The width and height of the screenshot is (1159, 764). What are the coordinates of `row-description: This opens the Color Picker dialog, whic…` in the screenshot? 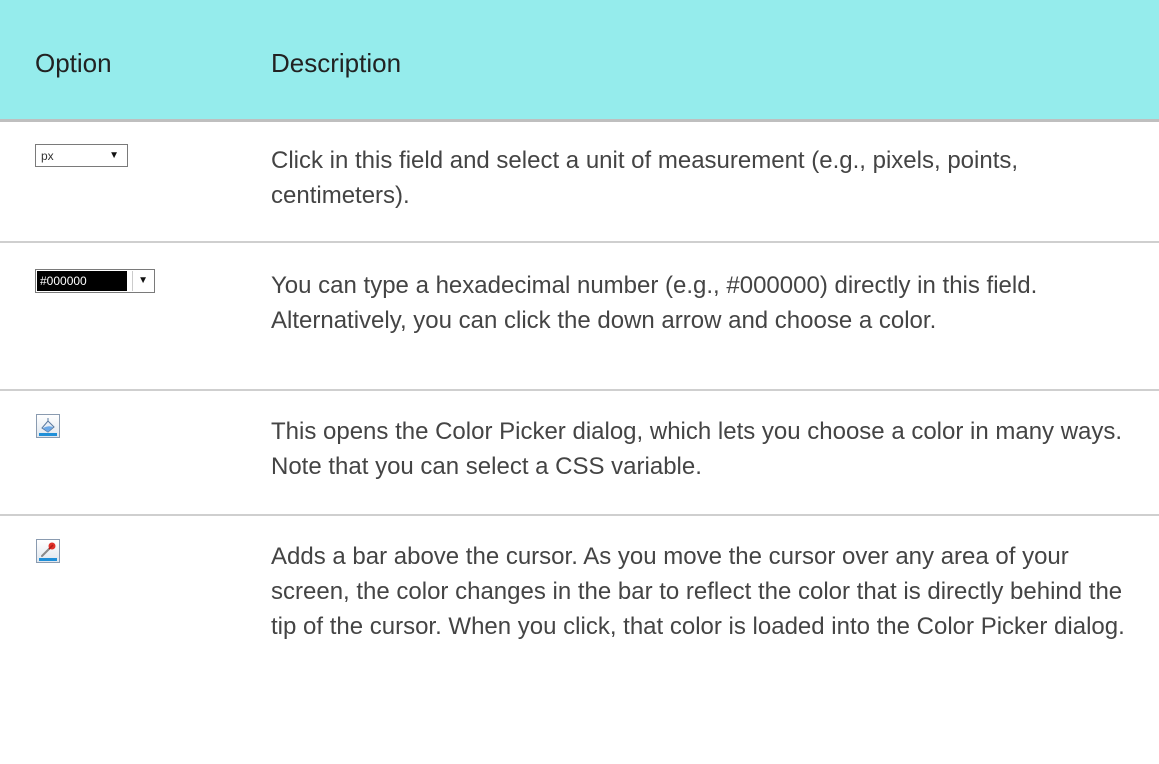 It's located at (697, 449).